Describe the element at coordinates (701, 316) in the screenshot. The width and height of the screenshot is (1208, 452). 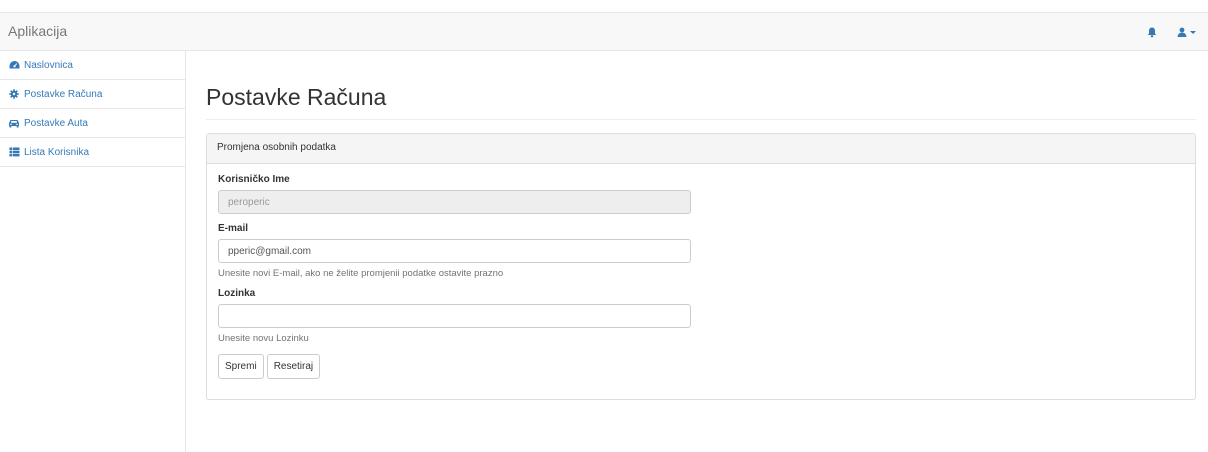
I see `password-group: Lozinka Unesite novu Lozinku` at that location.